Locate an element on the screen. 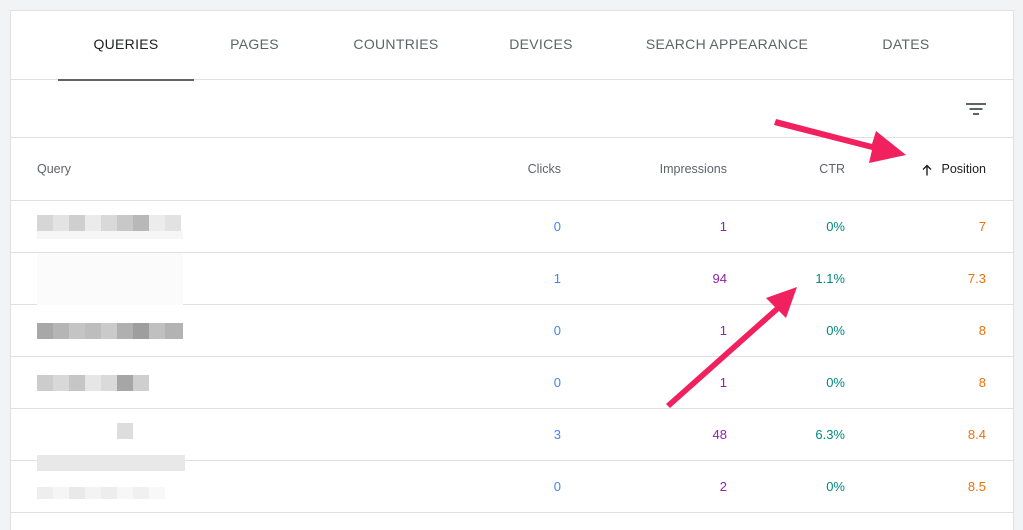 The height and width of the screenshot is (530, 1023). filter-rows-button is located at coordinates (976, 109).